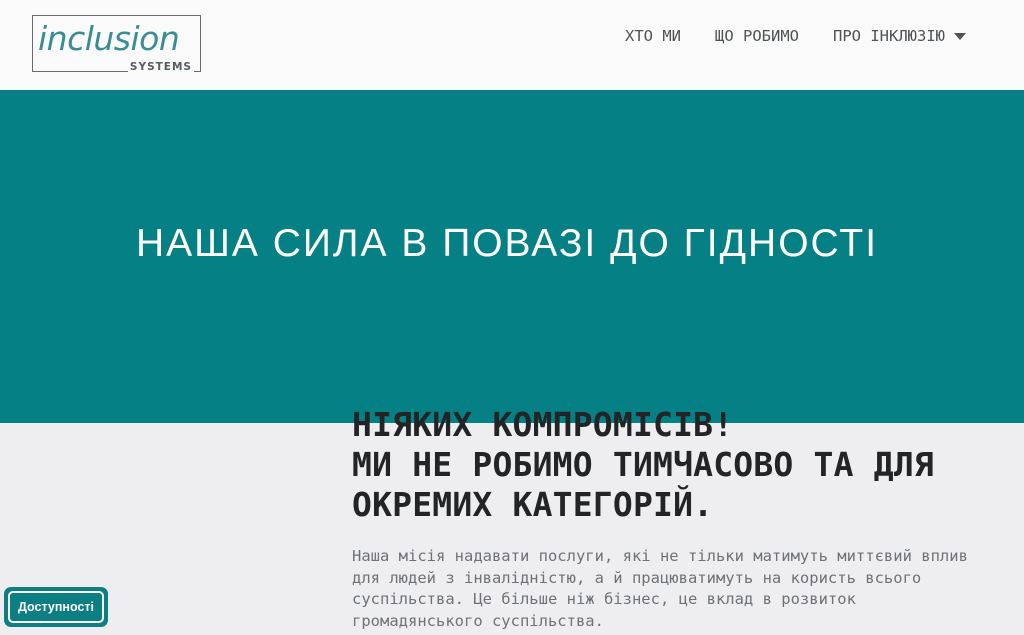 Image resolution: width=1024 pixels, height=635 pixels. I want to click on accessibility-button: Доступності, so click(56, 607).